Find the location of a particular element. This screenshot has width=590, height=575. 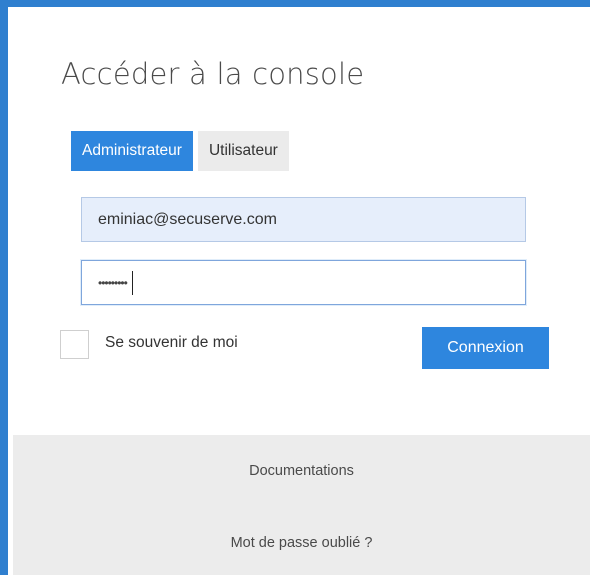

forgot-password-link: Mot de passe oublié ? is located at coordinates (301, 543).